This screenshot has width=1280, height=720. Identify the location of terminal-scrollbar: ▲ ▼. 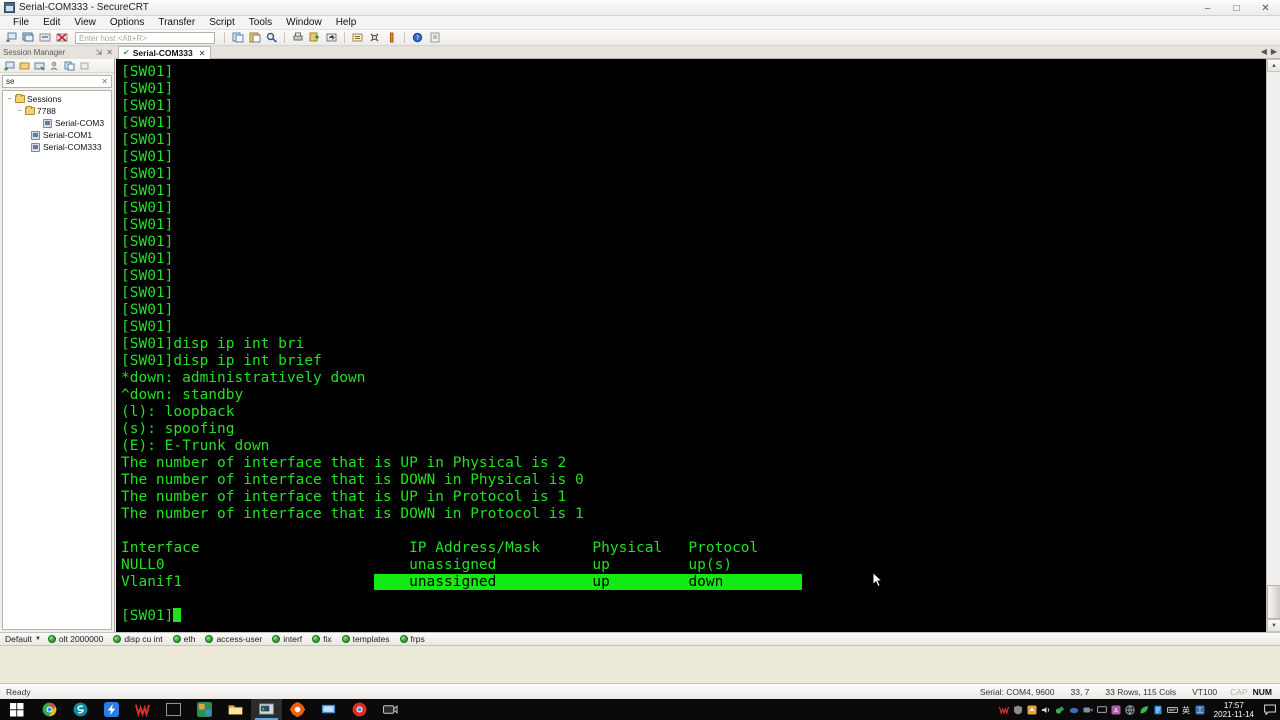
(1273, 345).